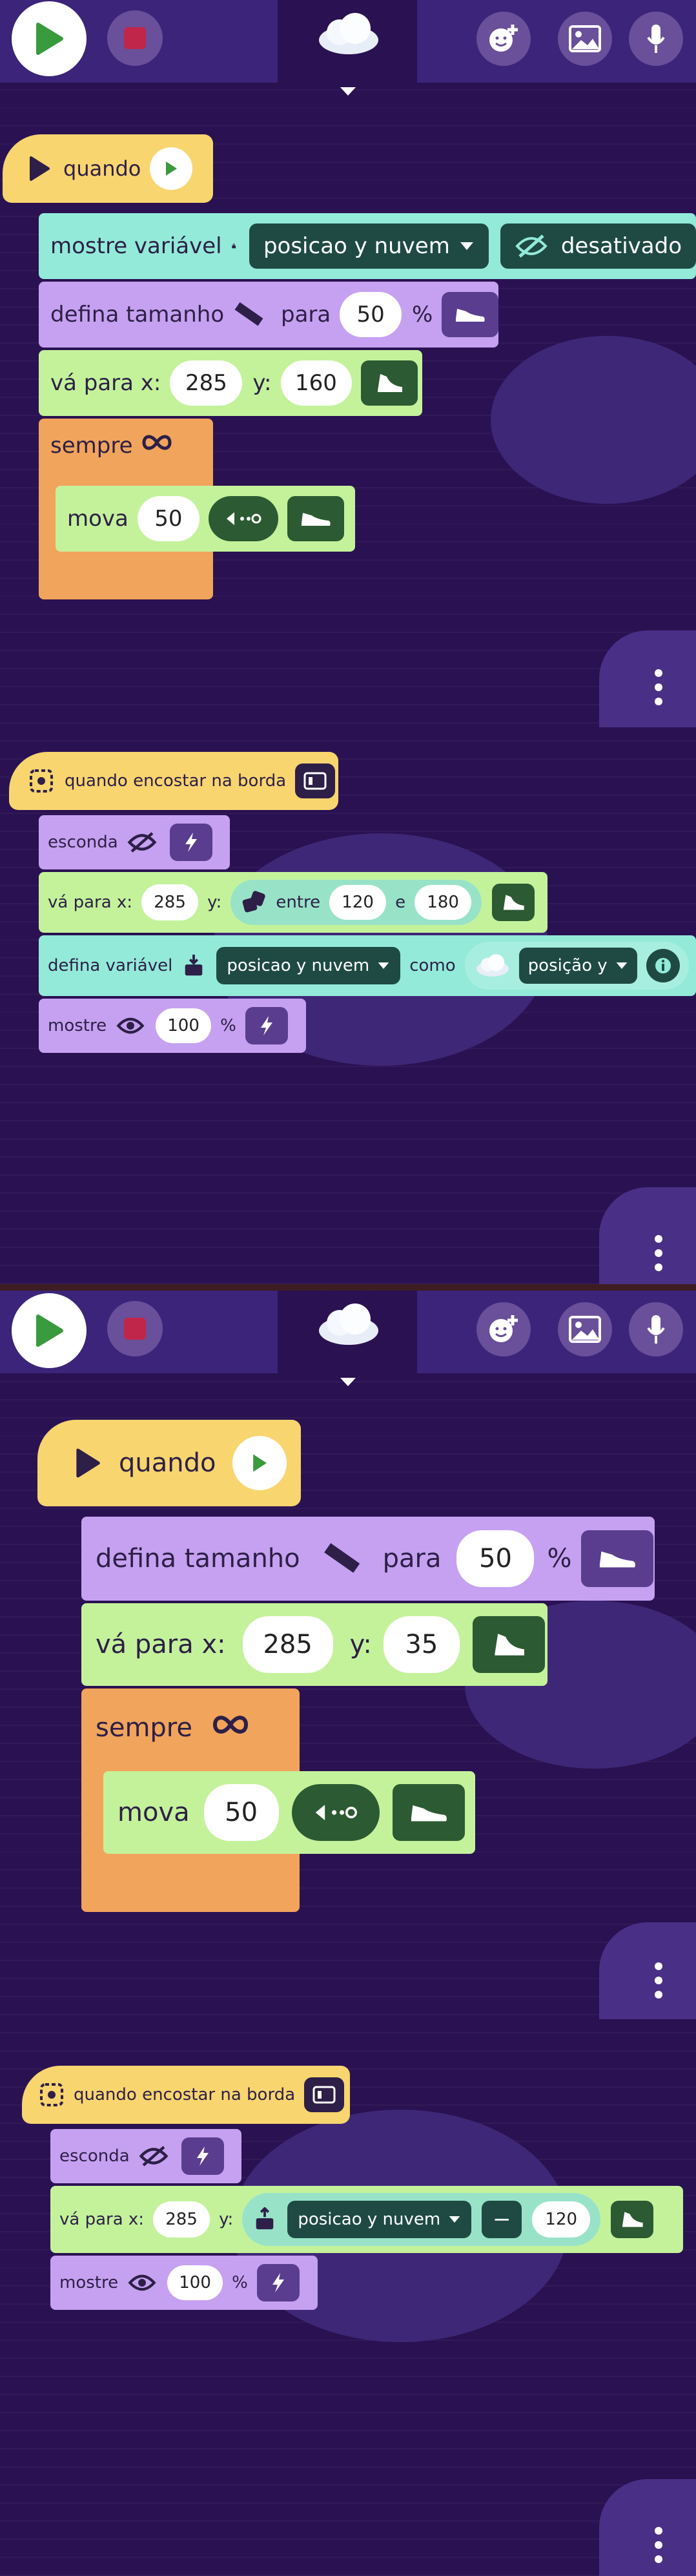 This screenshot has height=2576, width=696. I want to click on visibility-toggle: desativado, so click(598, 246).